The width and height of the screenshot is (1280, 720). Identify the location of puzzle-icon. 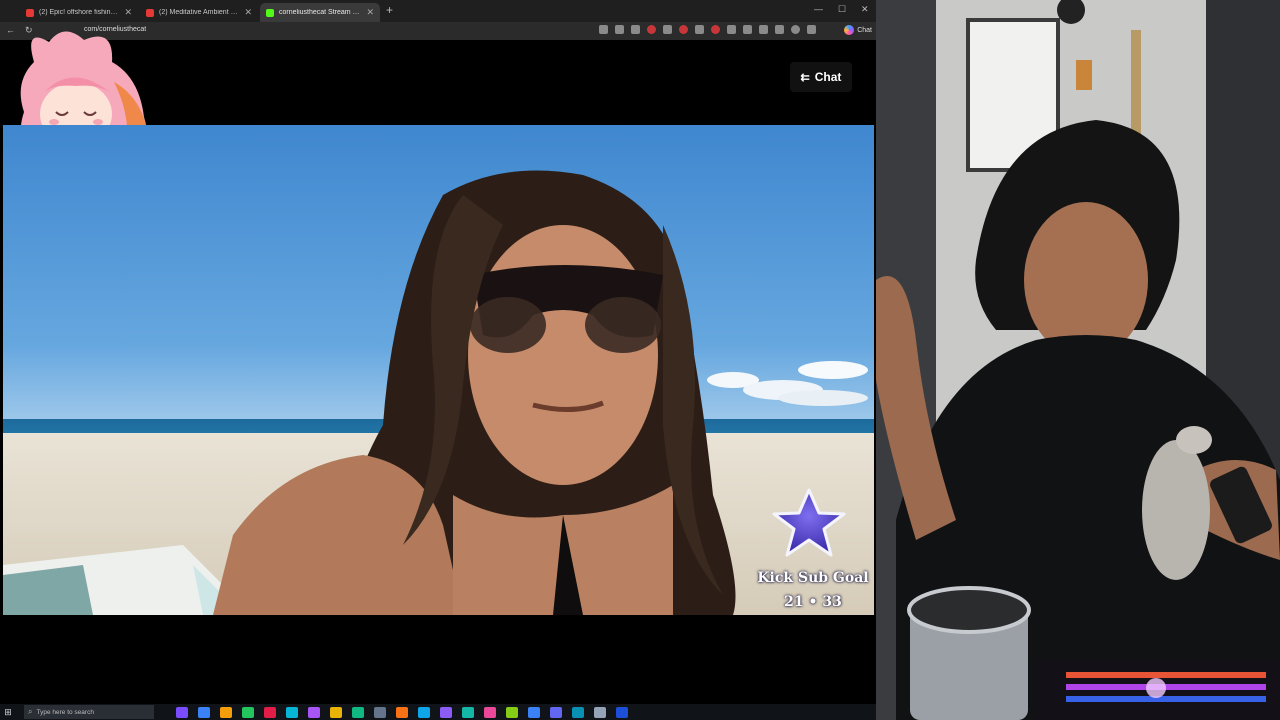
(747, 29).